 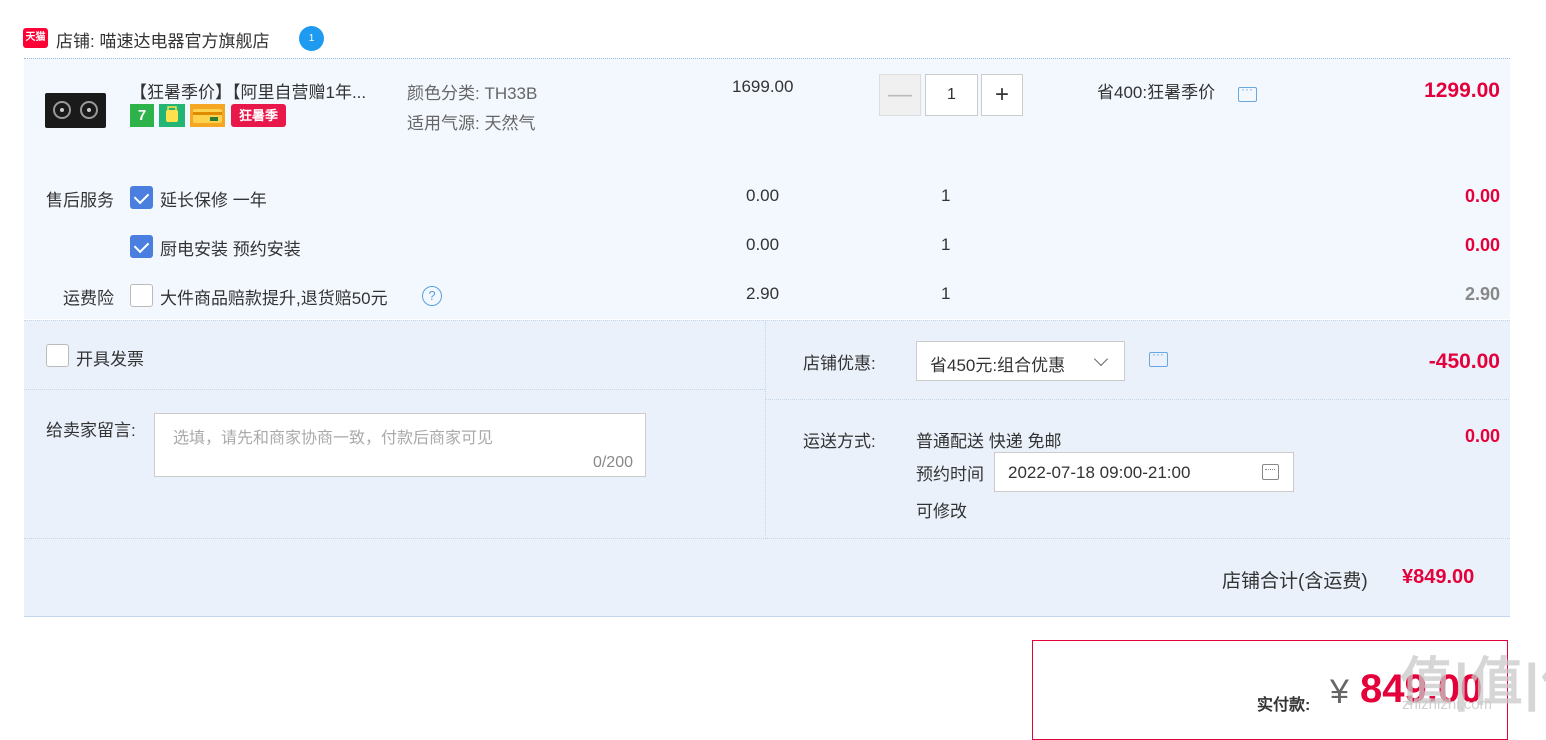 I want to click on shop-discount-value: 省450元:组合优惠, so click(x=998, y=365).